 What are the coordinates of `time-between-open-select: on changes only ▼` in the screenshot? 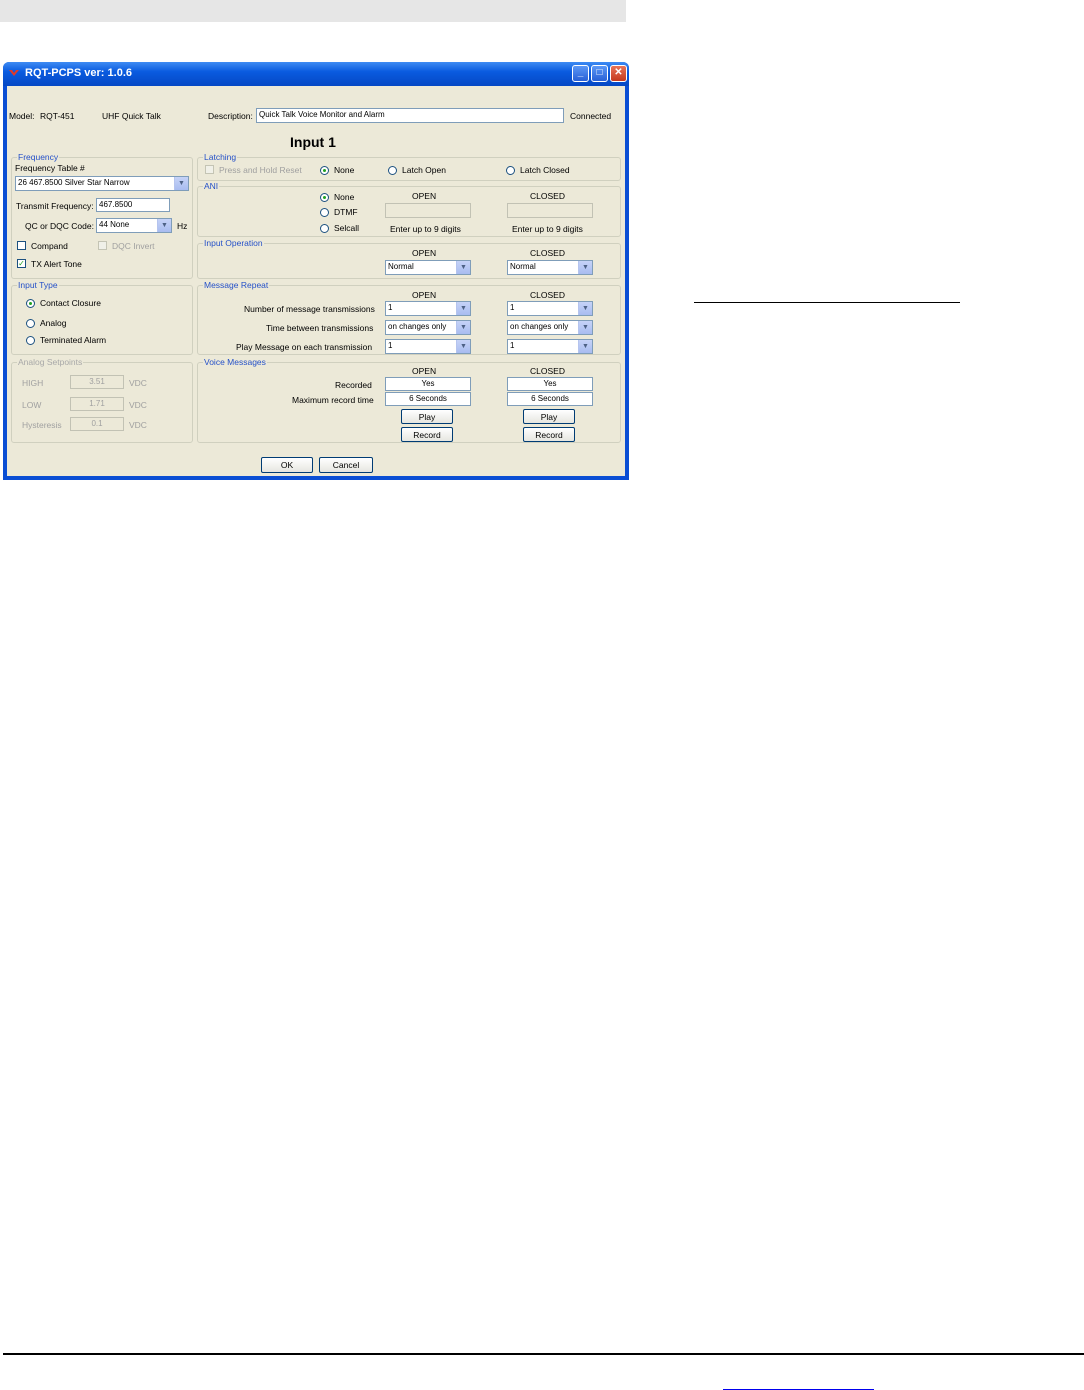 It's located at (428, 327).